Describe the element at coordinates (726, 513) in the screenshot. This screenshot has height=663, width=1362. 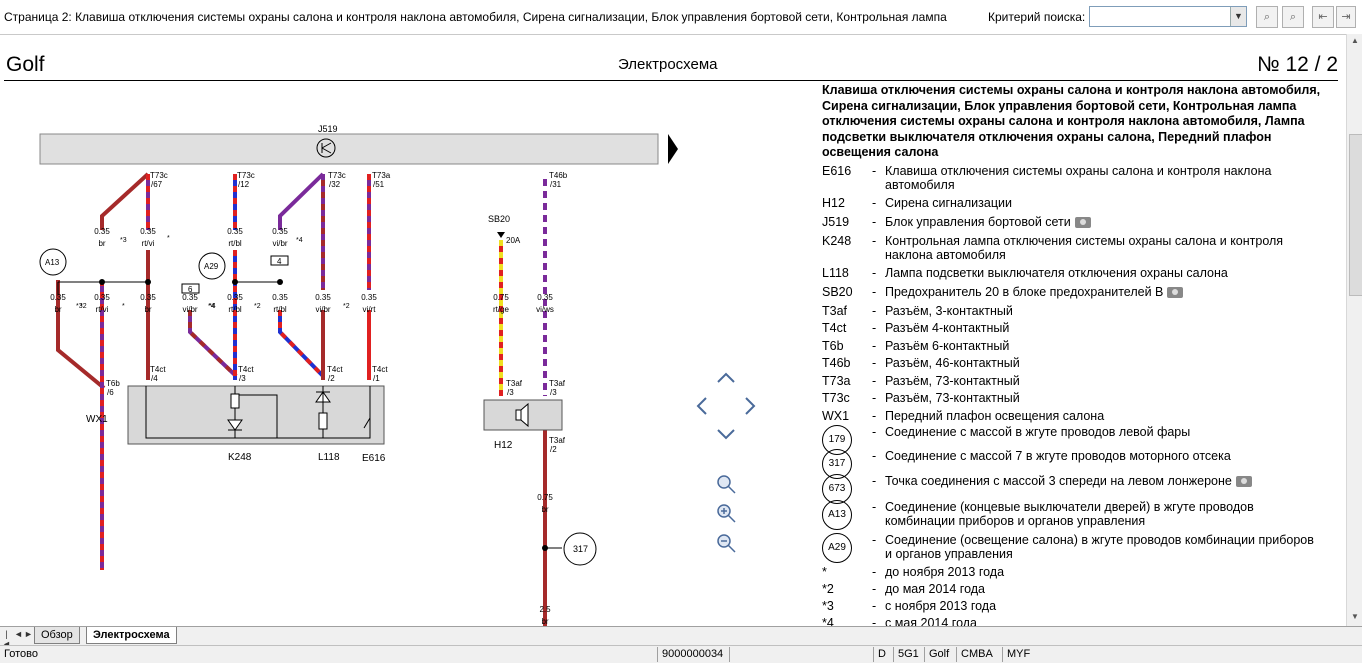
I see `zoom-in-icon` at that location.